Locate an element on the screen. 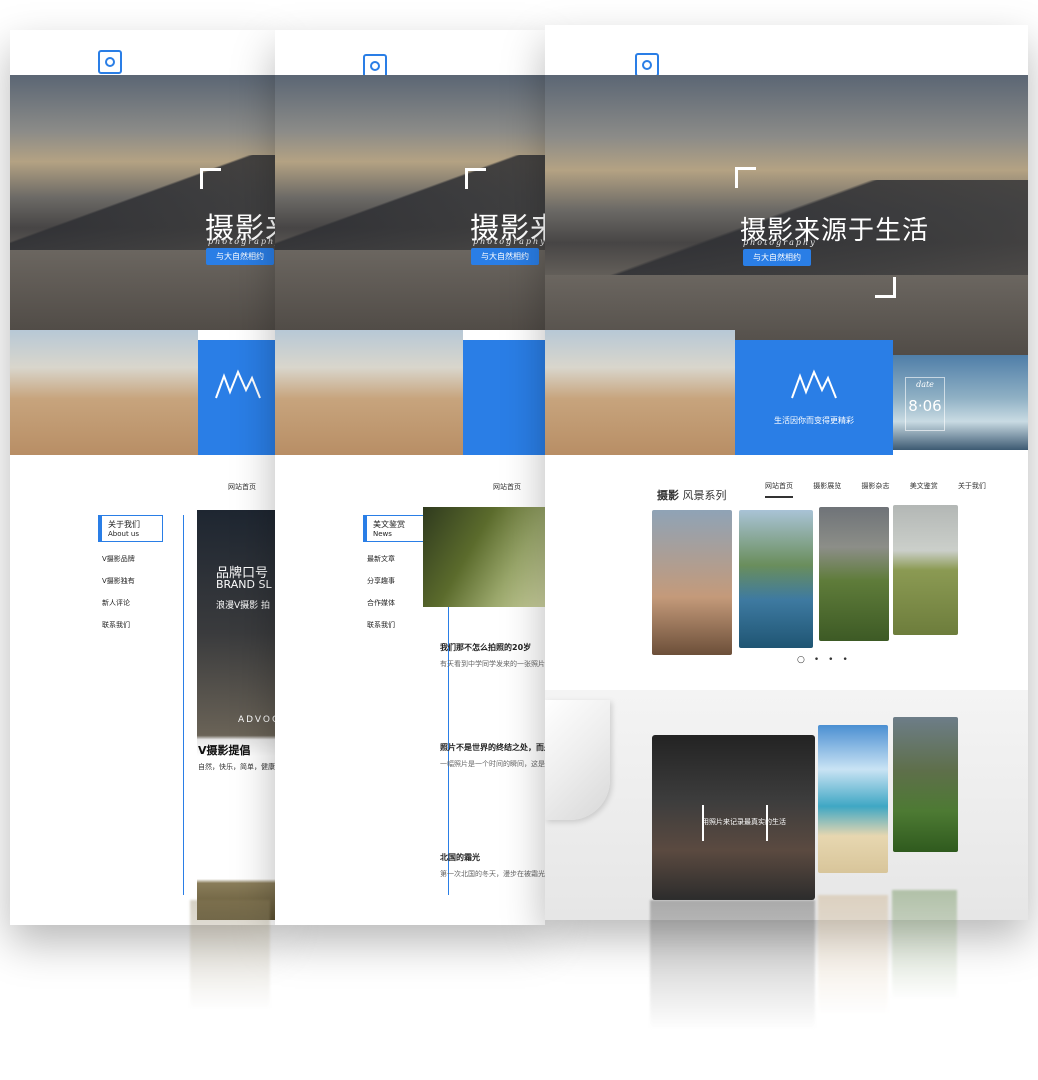  child-photo is located at coordinates (484, 557).